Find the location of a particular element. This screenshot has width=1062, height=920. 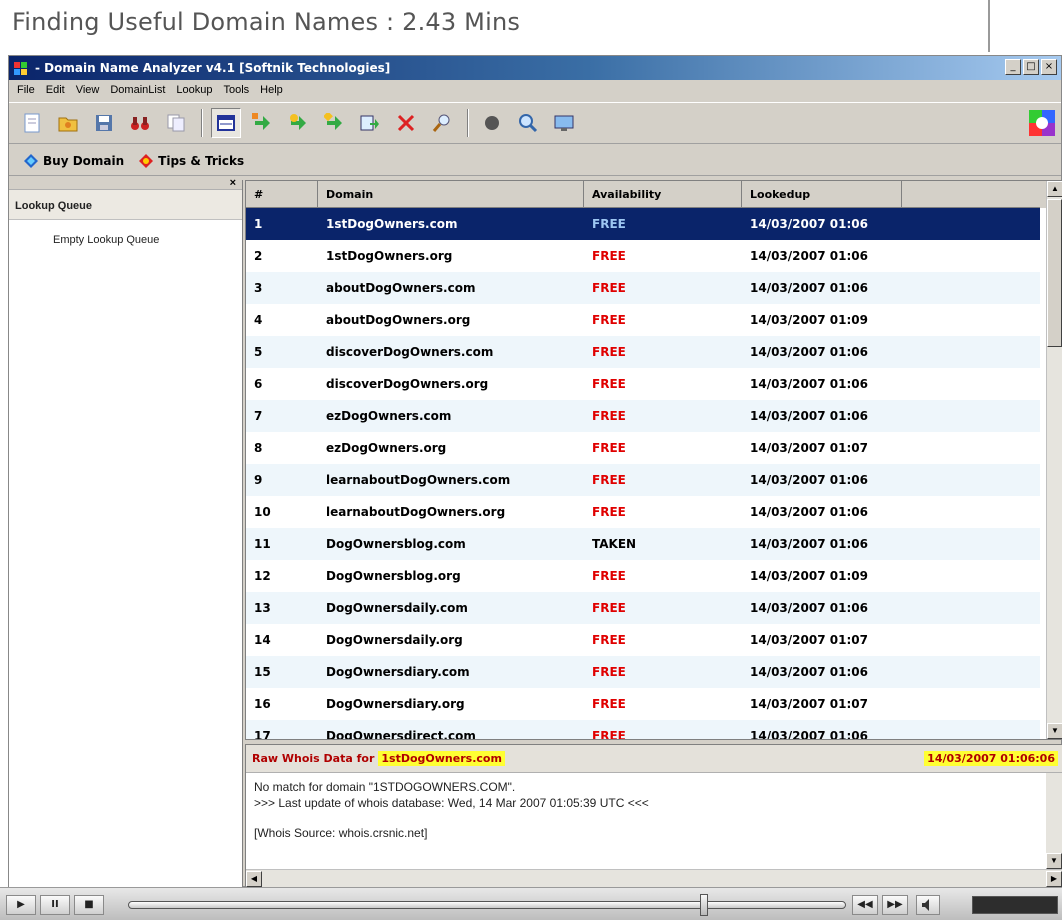

maximize-button: □ is located at coordinates (1031, 67).